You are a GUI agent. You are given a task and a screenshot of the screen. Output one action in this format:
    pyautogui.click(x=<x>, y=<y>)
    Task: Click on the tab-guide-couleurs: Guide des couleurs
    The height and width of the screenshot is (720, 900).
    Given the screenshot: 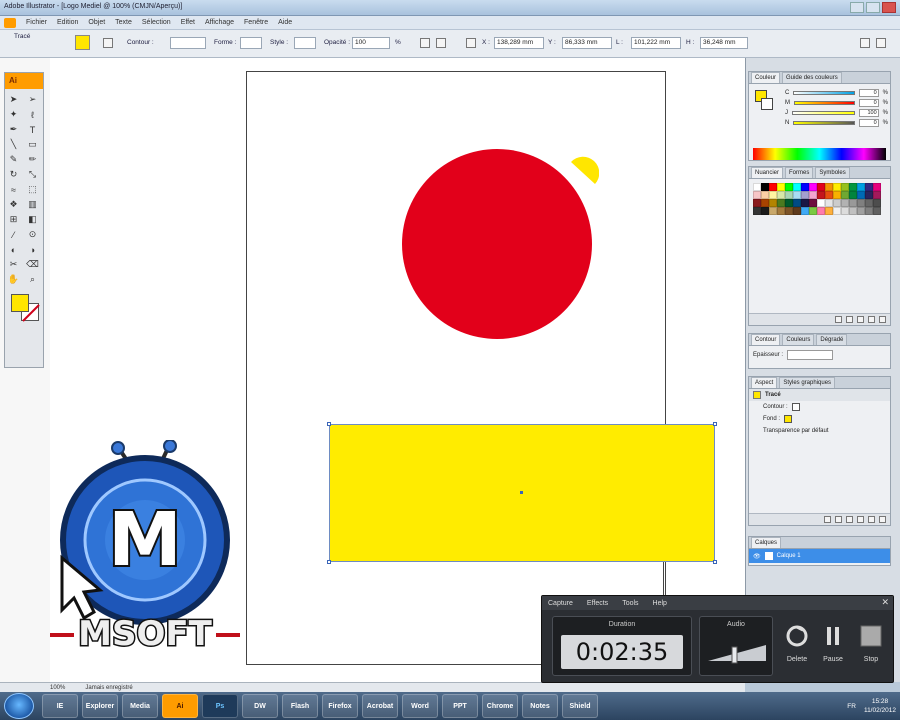 What is the action you would take?
    pyautogui.click(x=812, y=77)
    